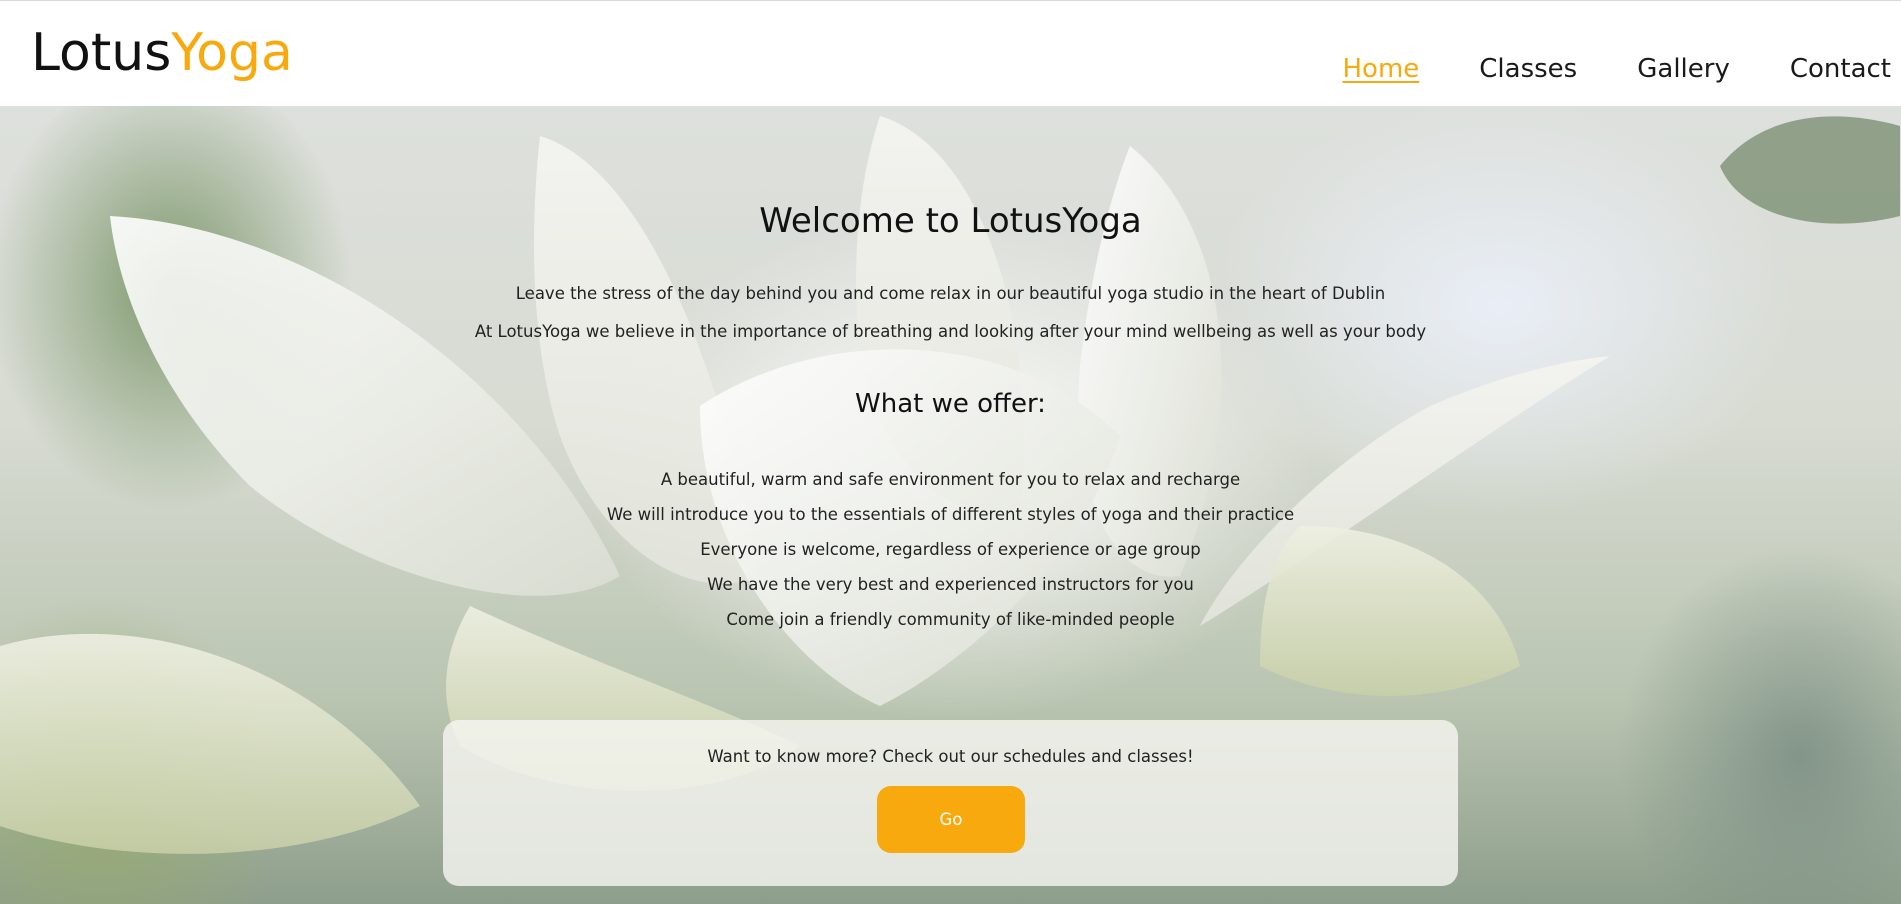 This screenshot has height=904, width=1901. I want to click on logo: LotusYoga, so click(162, 53).